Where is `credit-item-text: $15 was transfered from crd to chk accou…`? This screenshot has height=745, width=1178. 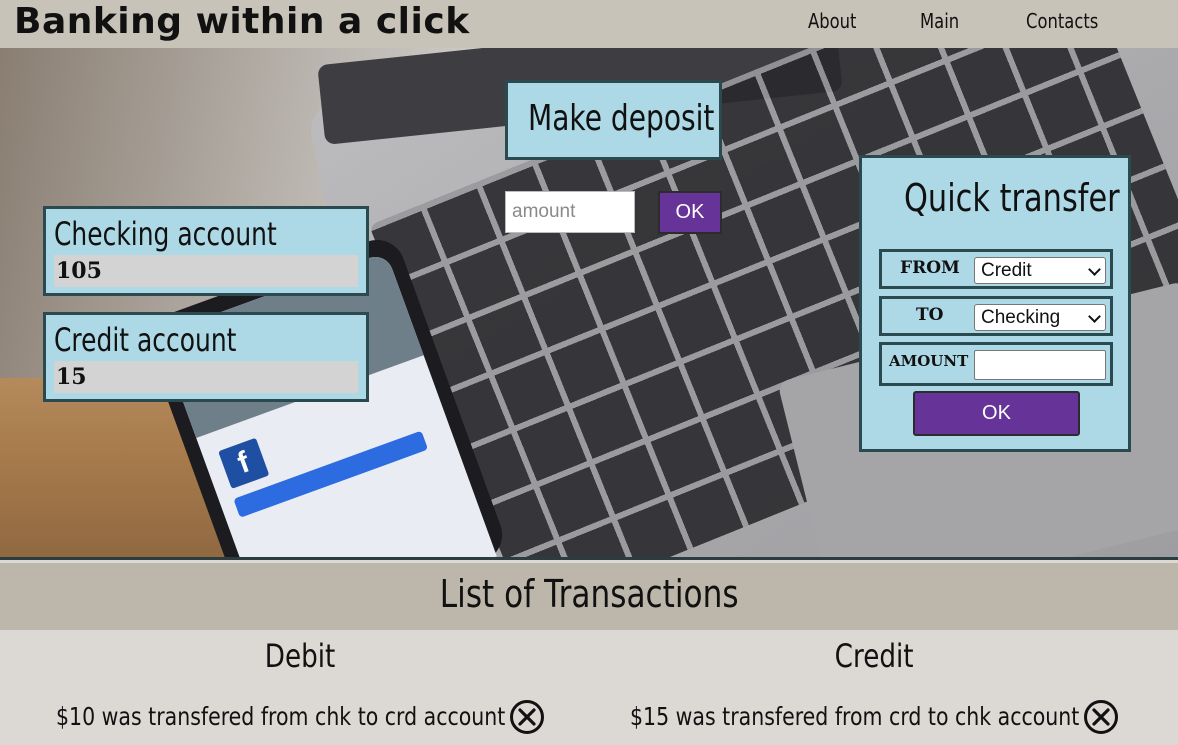 credit-item-text: $15 was transfered from crd to chk accou… is located at coordinates (855, 716).